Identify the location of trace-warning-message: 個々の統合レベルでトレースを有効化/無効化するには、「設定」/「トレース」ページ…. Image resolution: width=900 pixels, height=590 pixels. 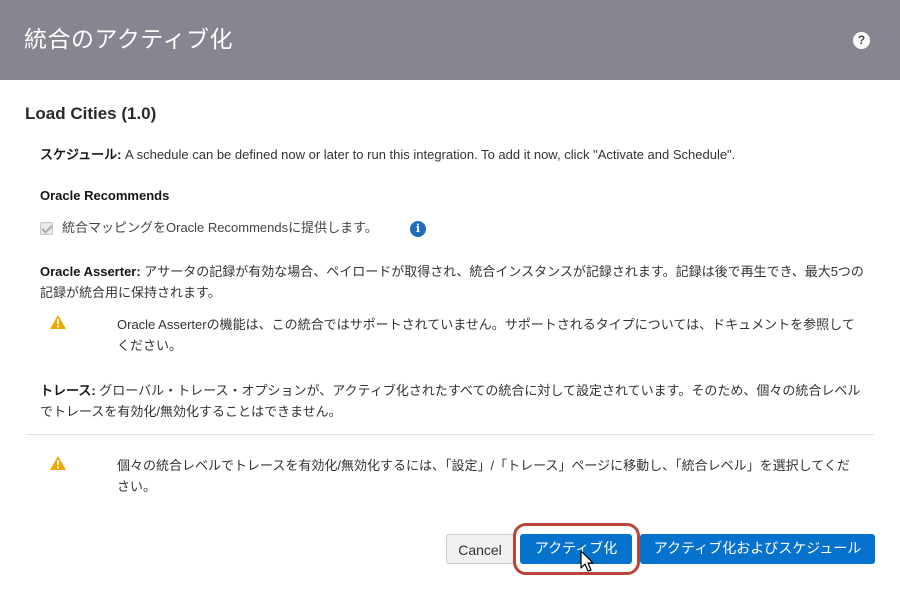
(483, 476).